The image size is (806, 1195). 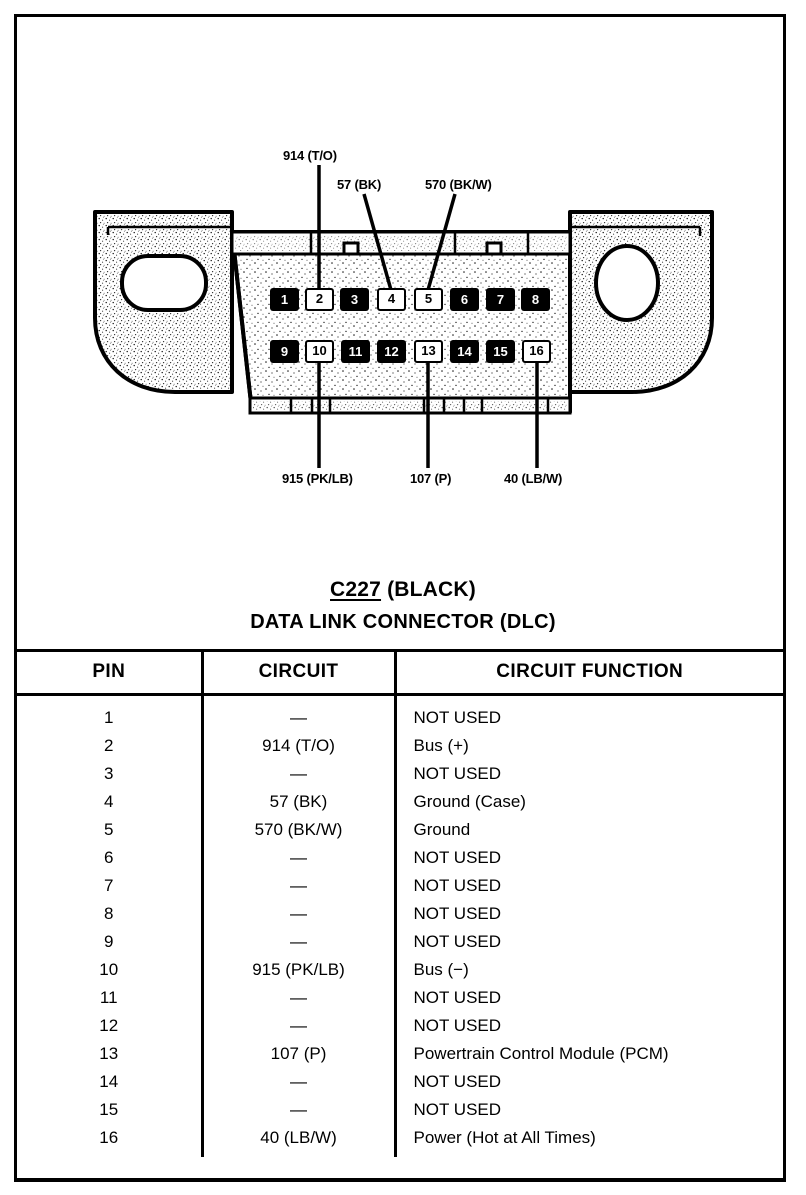 What do you see at coordinates (464, 299) in the screenshot?
I see `pin-6: 6` at bounding box center [464, 299].